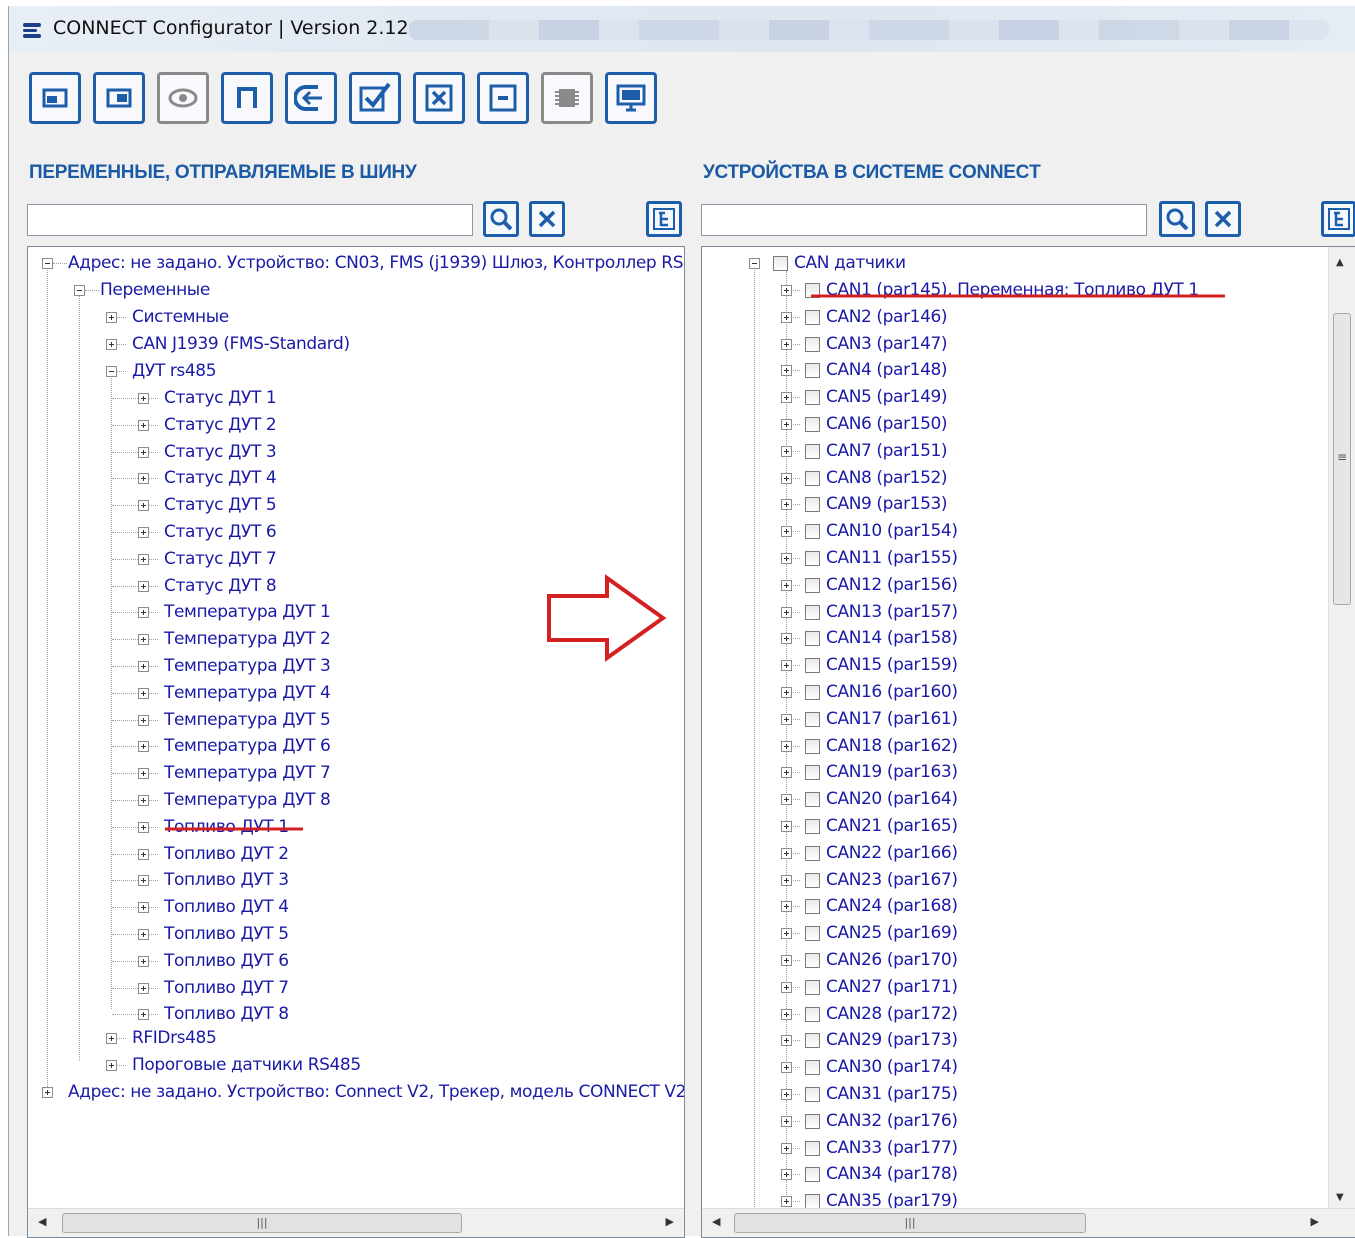 Image resolution: width=1355 pixels, height=1238 pixels. I want to click on tree-node-can-item: CAN26 (par170), so click(892, 960).